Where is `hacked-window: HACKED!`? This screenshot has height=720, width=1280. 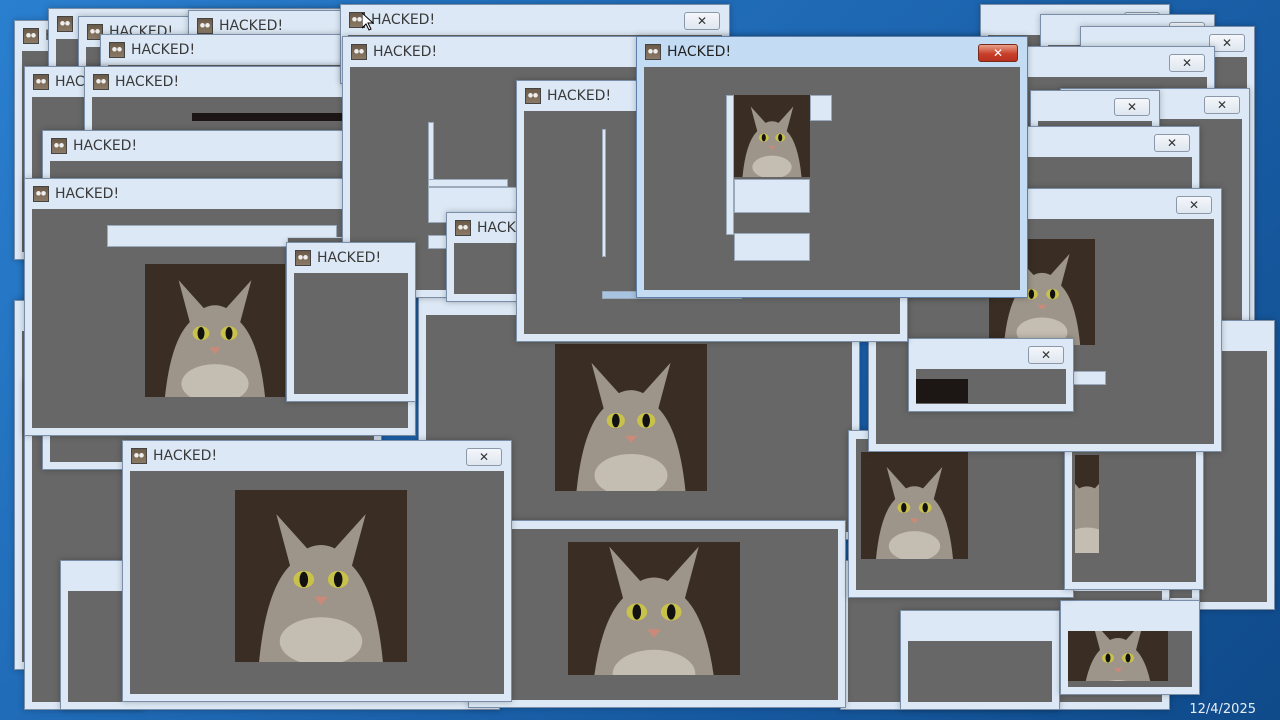
hacked-window: HACKED! is located at coordinates (351, 322).